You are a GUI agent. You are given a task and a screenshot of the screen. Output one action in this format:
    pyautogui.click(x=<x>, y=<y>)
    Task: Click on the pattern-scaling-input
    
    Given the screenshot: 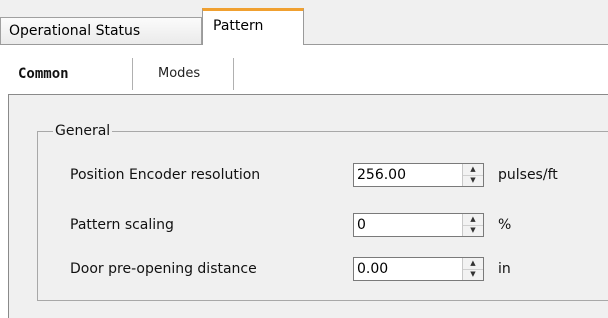 What is the action you would take?
    pyautogui.click(x=408, y=225)
    